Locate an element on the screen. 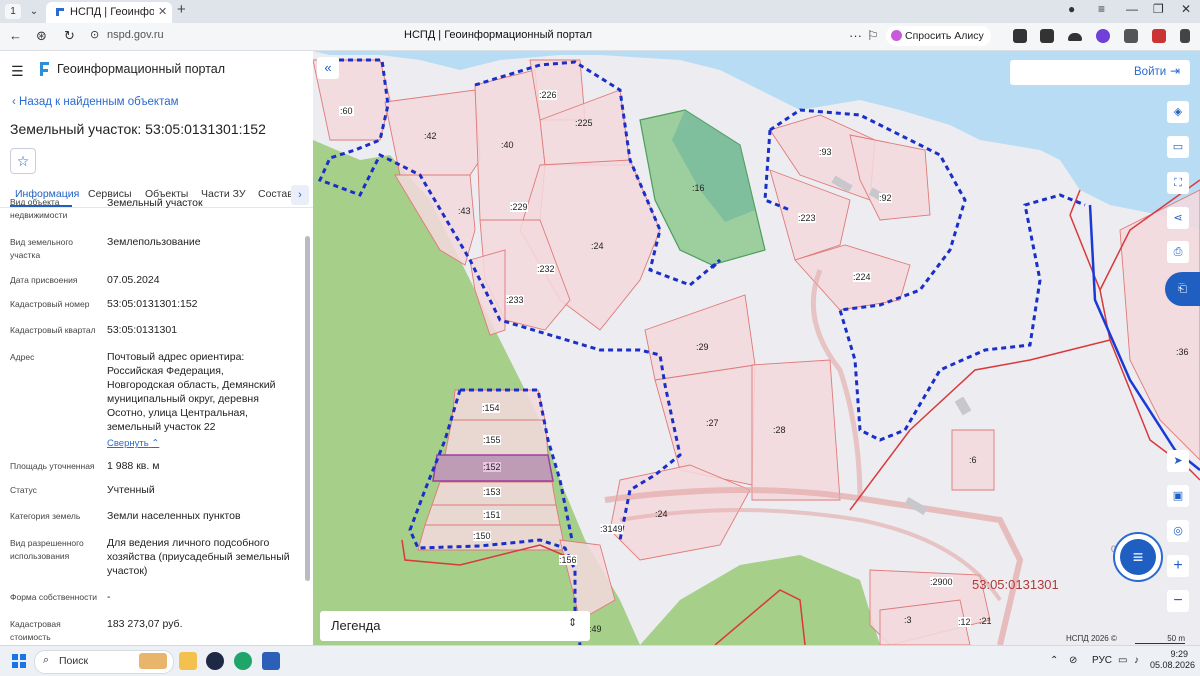  url-field: nspd.gov.ru is located at coordinates (135, 35).